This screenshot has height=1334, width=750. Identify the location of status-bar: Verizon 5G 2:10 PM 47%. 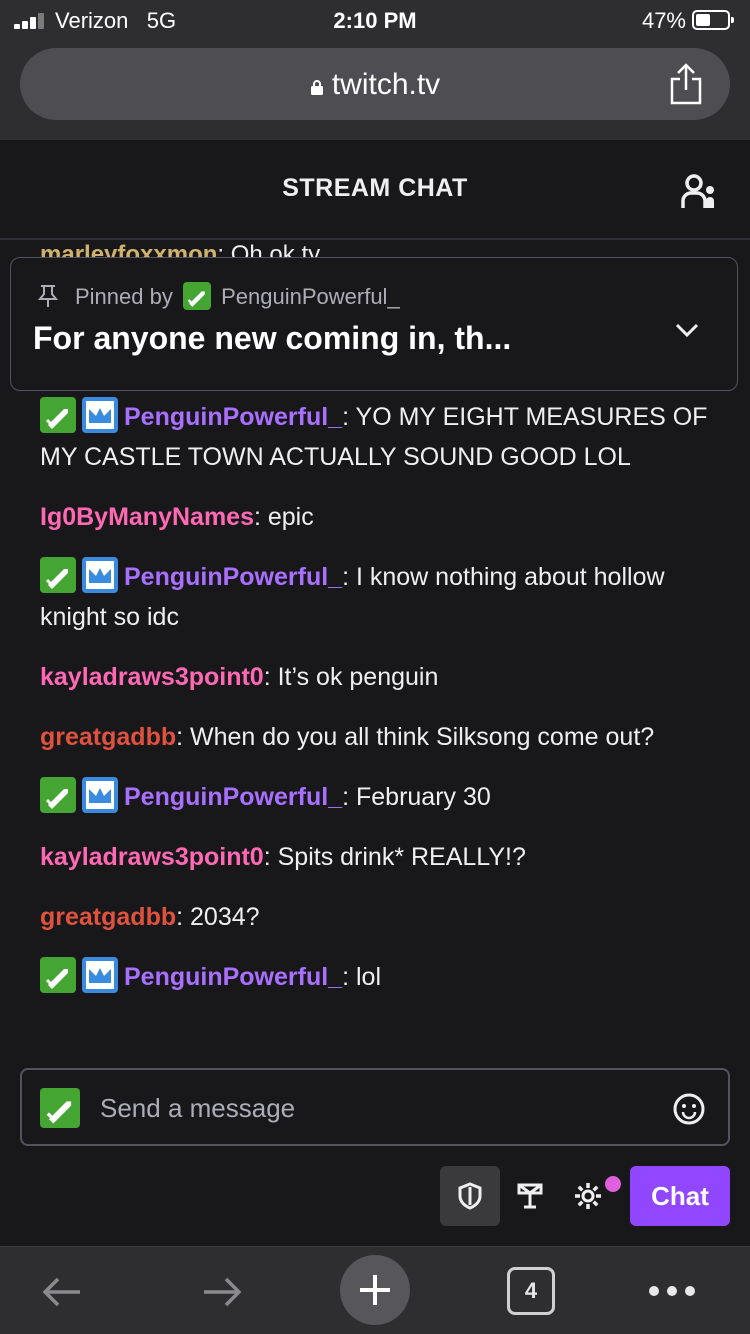
(375, 20).